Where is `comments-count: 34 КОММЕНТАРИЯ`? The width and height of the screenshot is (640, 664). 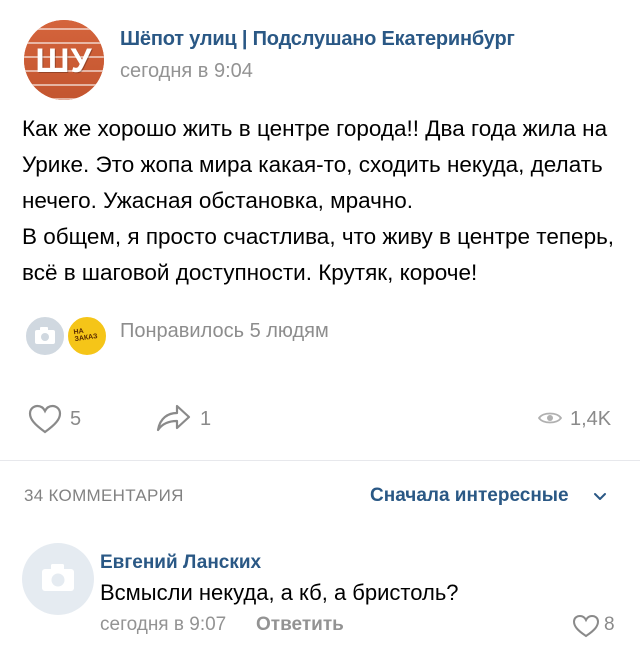 comments-count: 34 КОММЕНТАРИЯ is located at coordinates (104, 495).